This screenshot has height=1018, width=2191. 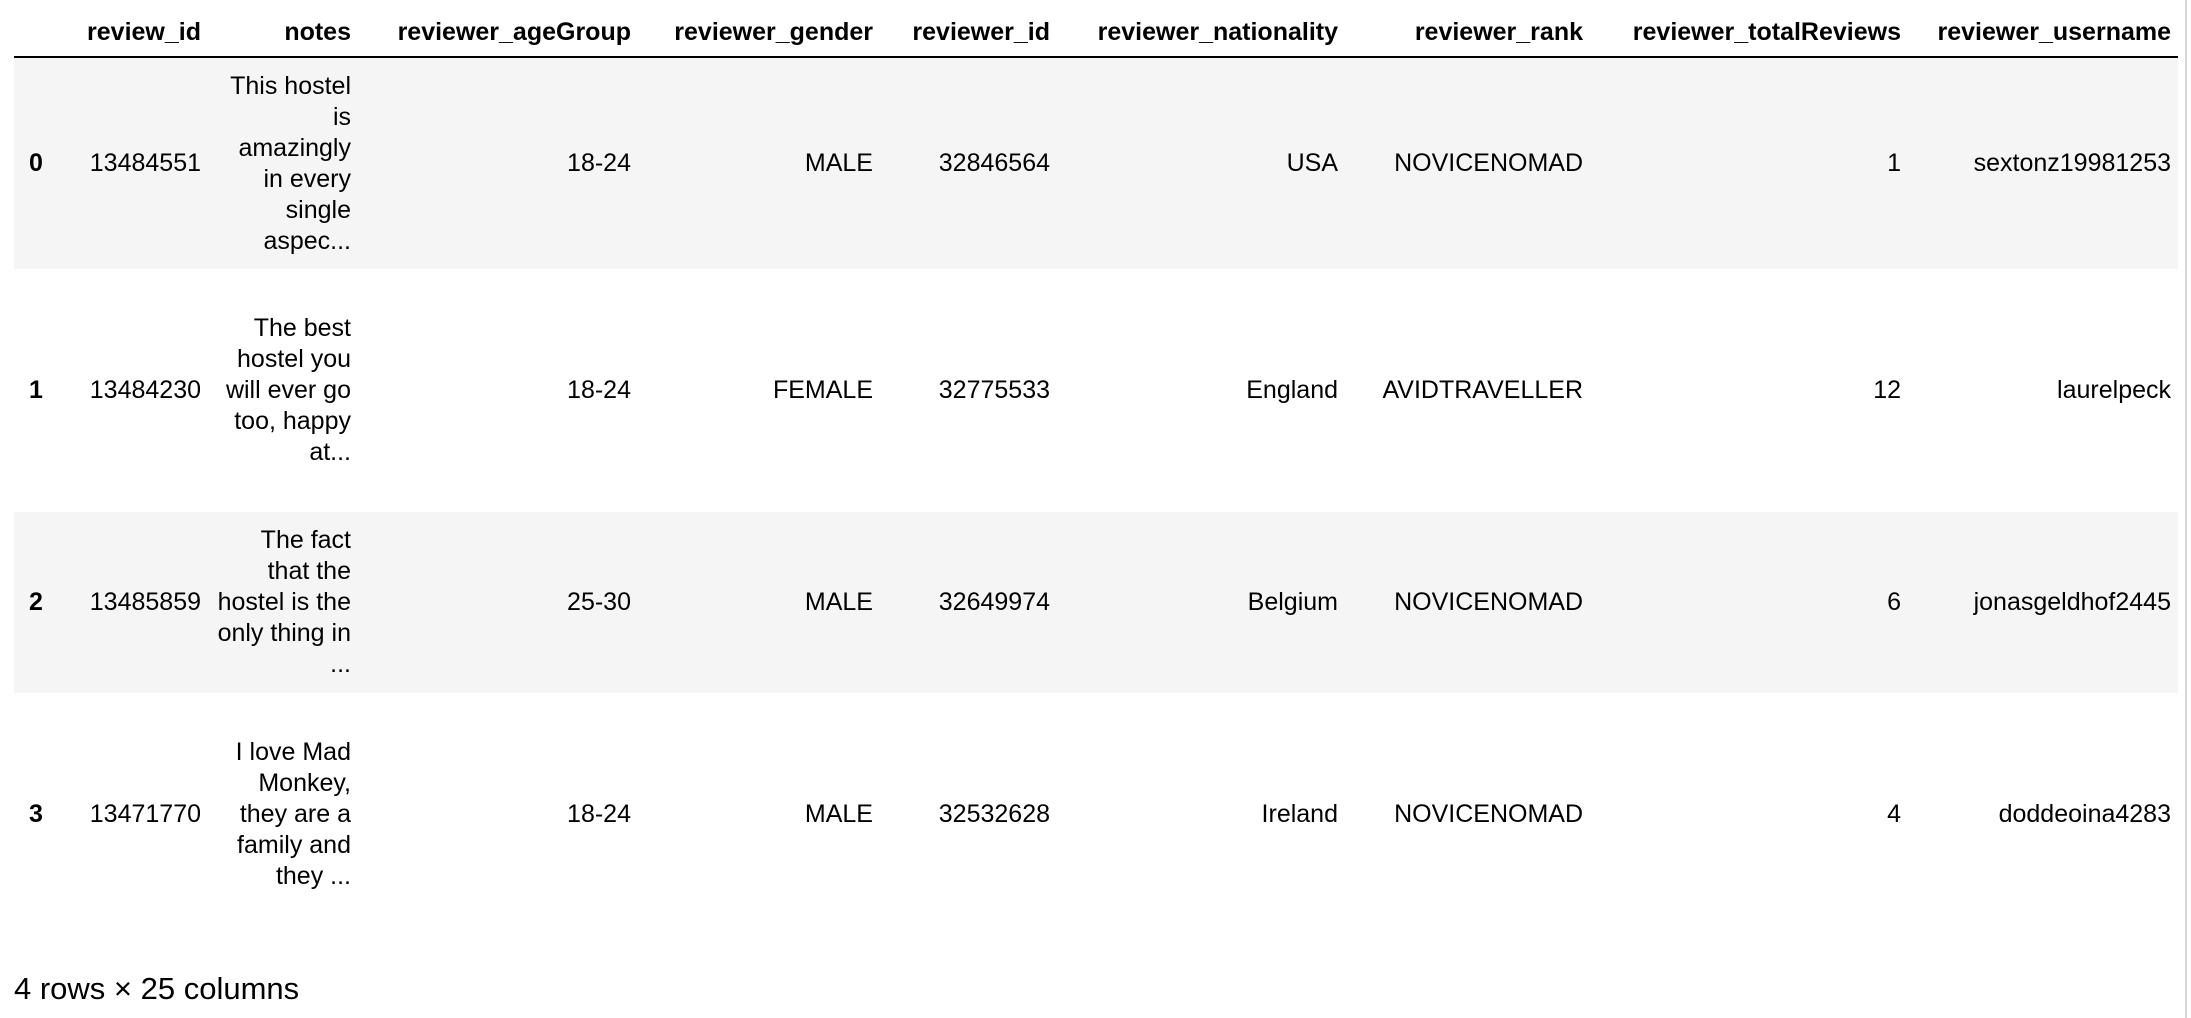 What do you see at coordinates (1312, 163) in the screenshot?
I see `cell-reviewer-nationality: USA` at bounding box center [1312, 163].